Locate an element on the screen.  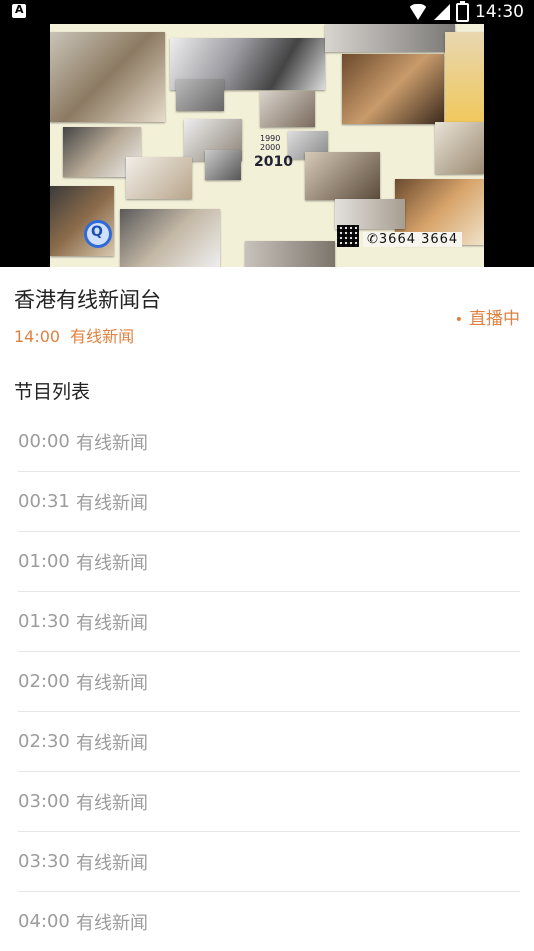
program-time: 02:00 is located at coordinates (44, 681).